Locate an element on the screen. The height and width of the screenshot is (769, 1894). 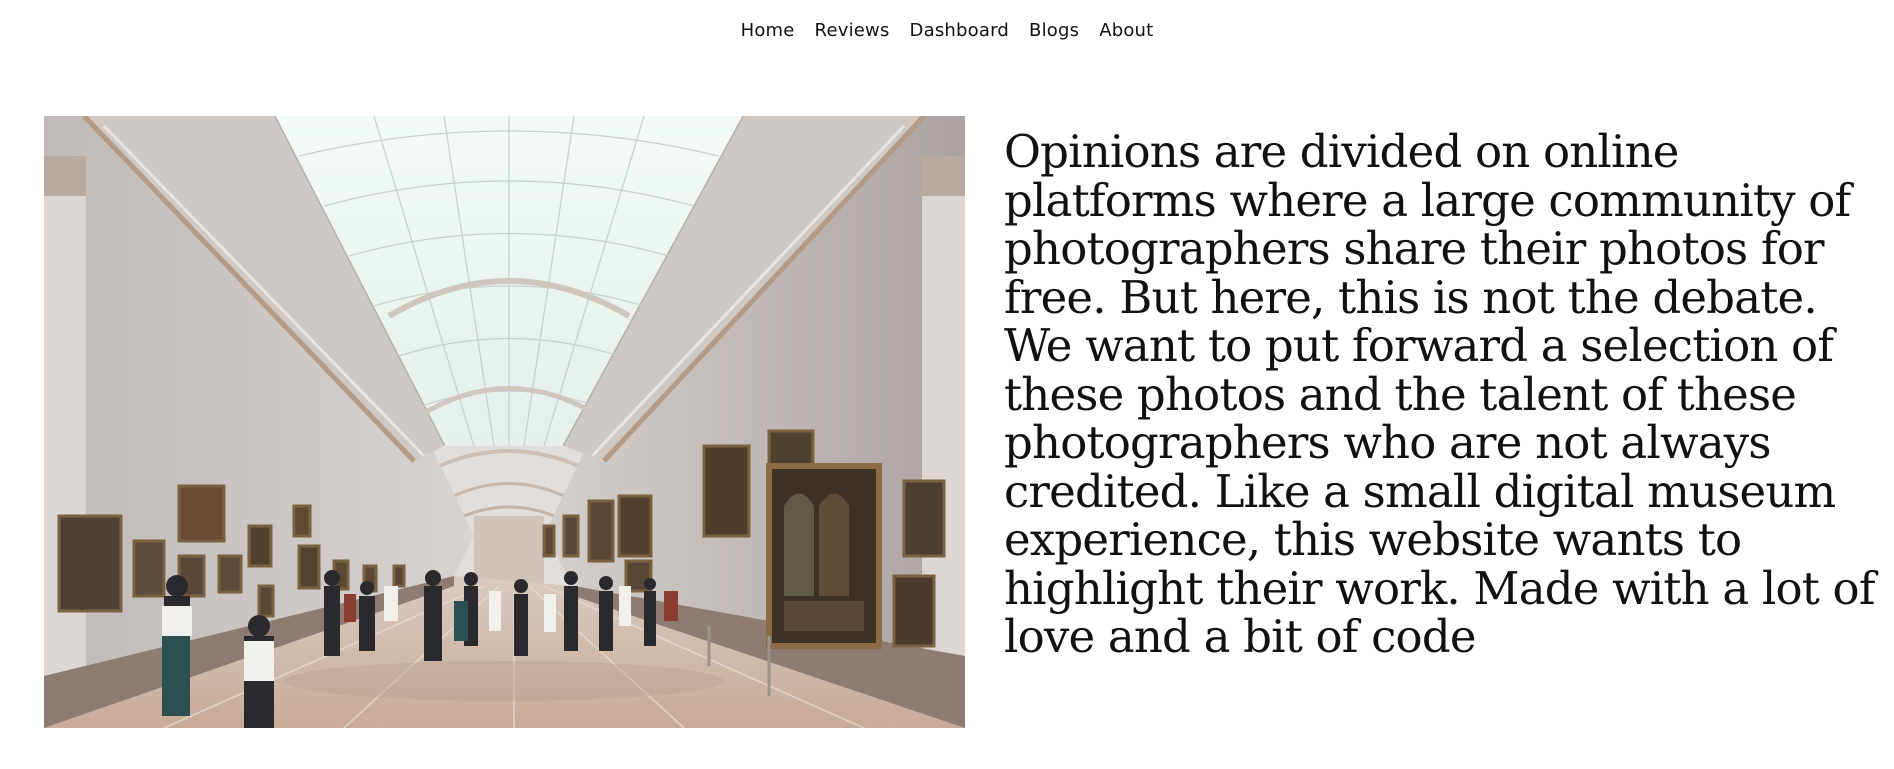
nav-reviews: Reviews is located at coordinates (852, 30).